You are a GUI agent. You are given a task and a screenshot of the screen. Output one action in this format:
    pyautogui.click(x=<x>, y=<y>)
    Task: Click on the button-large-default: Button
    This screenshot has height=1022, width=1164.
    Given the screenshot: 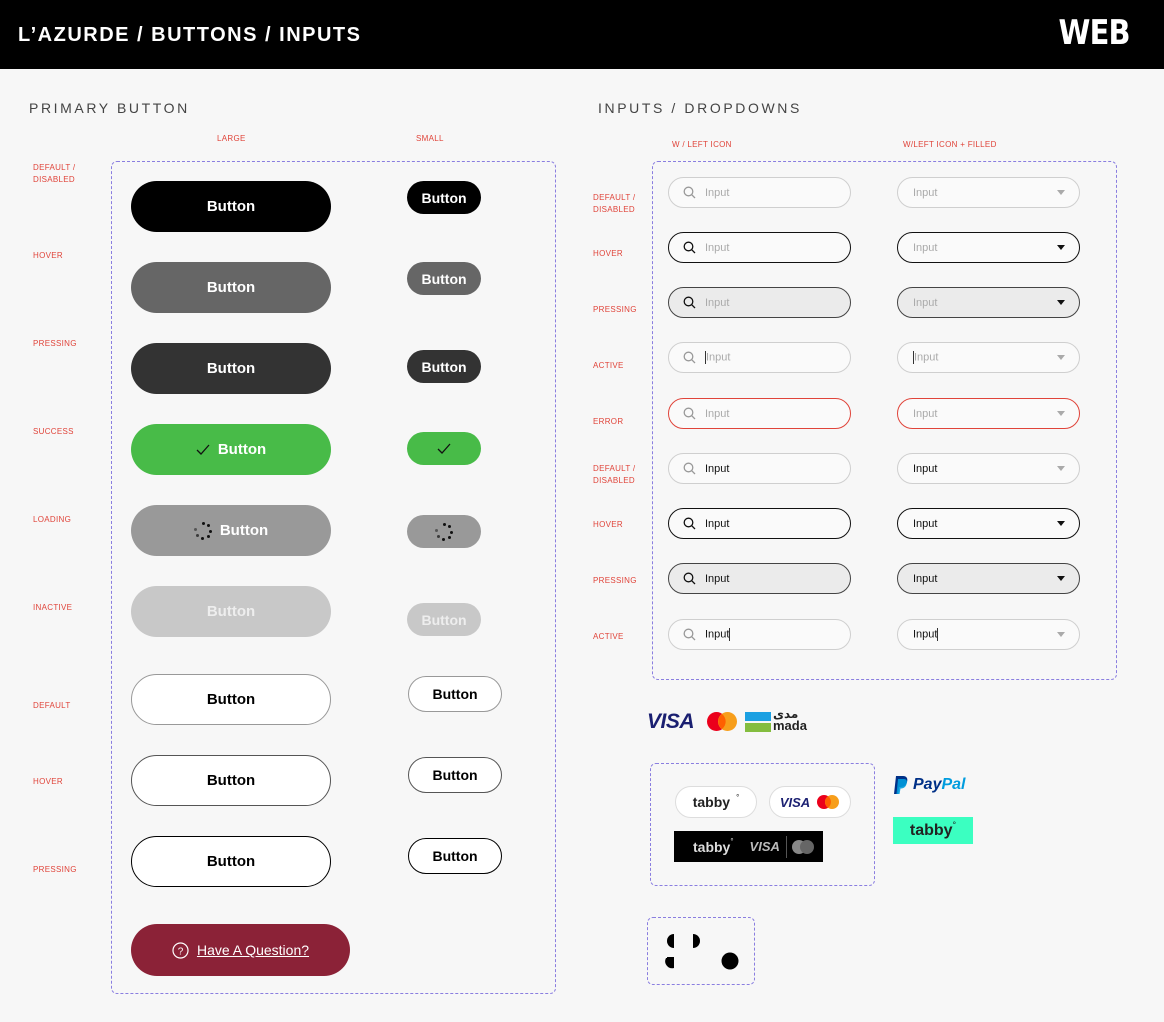 What is the action you would take?
    pyautogui.click(x=231, y=206)
    